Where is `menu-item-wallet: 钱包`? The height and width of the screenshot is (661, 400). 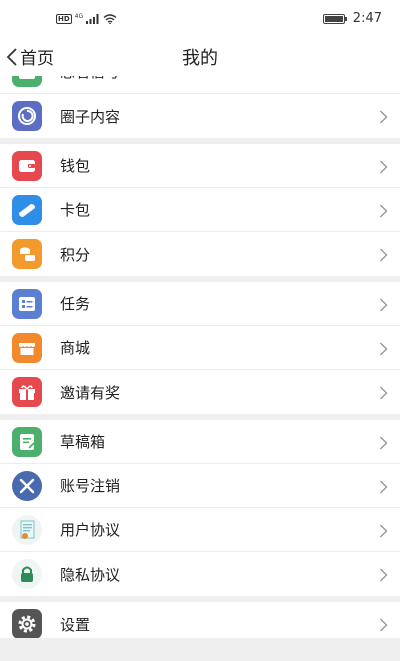
menu-item-wallet: 钱包 is located at coordinates (200, 166).